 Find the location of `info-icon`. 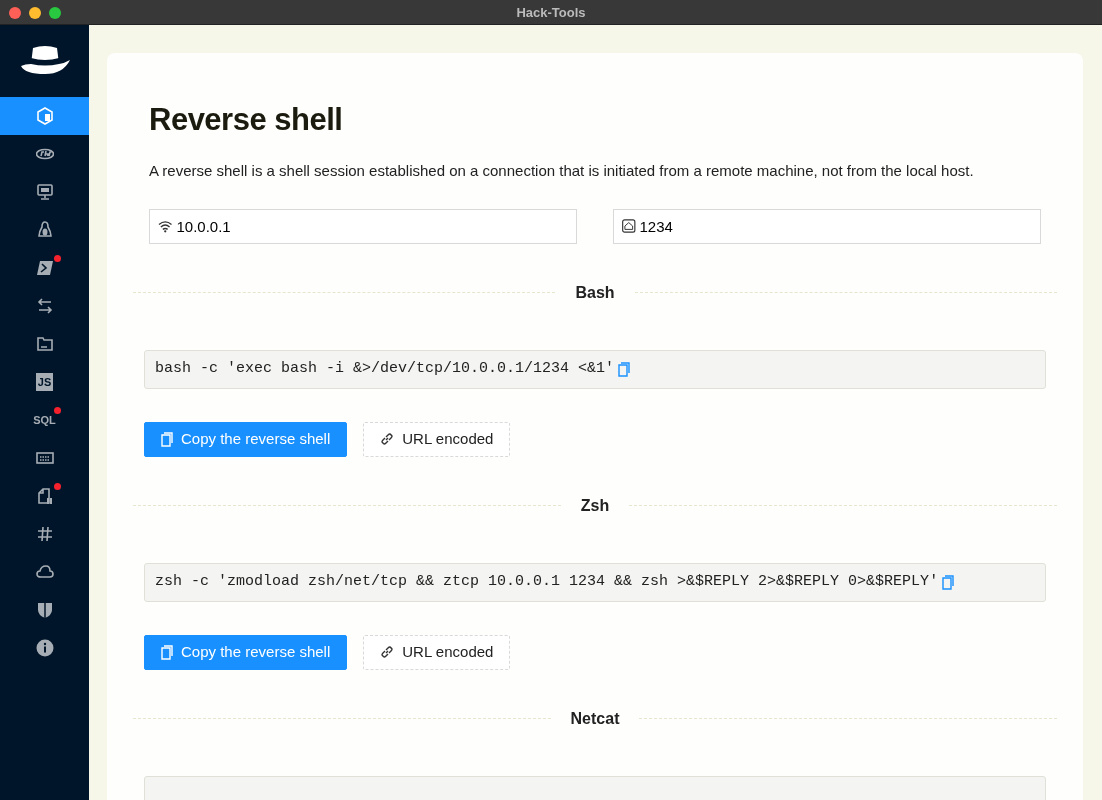

info-icon is located at coordinates (44, 648).